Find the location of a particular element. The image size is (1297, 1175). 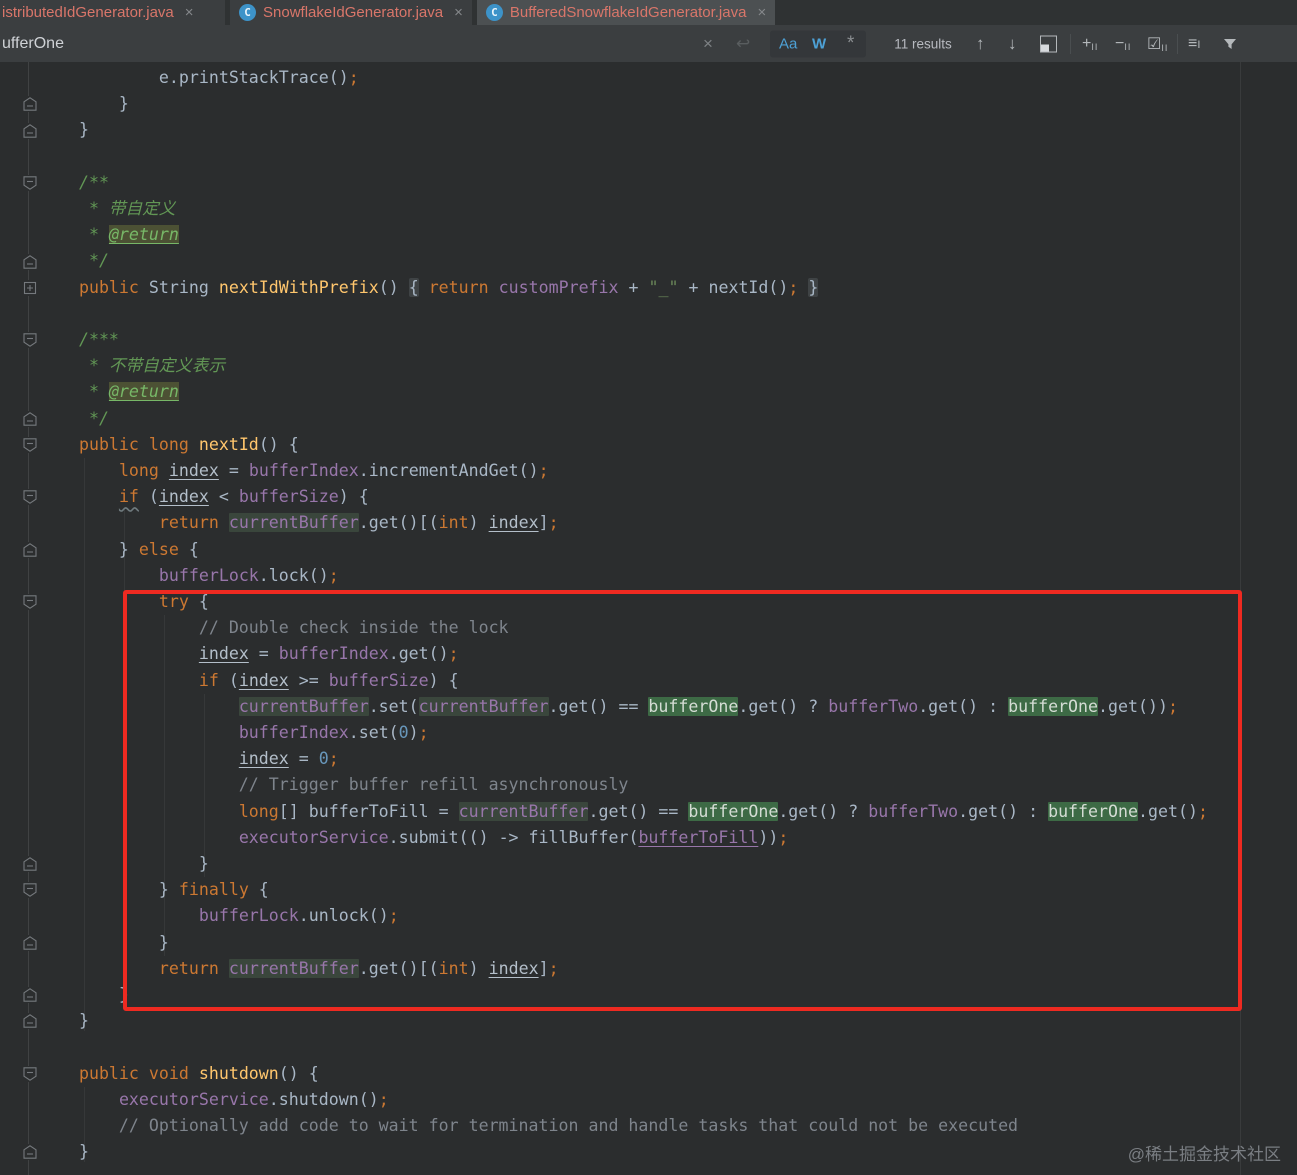

code-line: index = bufferIndex.get(); is located at coordinates (328, 654).